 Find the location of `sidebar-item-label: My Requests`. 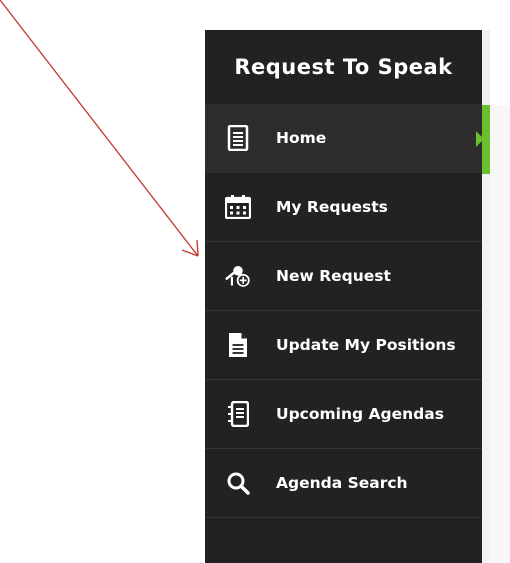

sidebar-item-label: My Requests is located at coordinates (332, 207).